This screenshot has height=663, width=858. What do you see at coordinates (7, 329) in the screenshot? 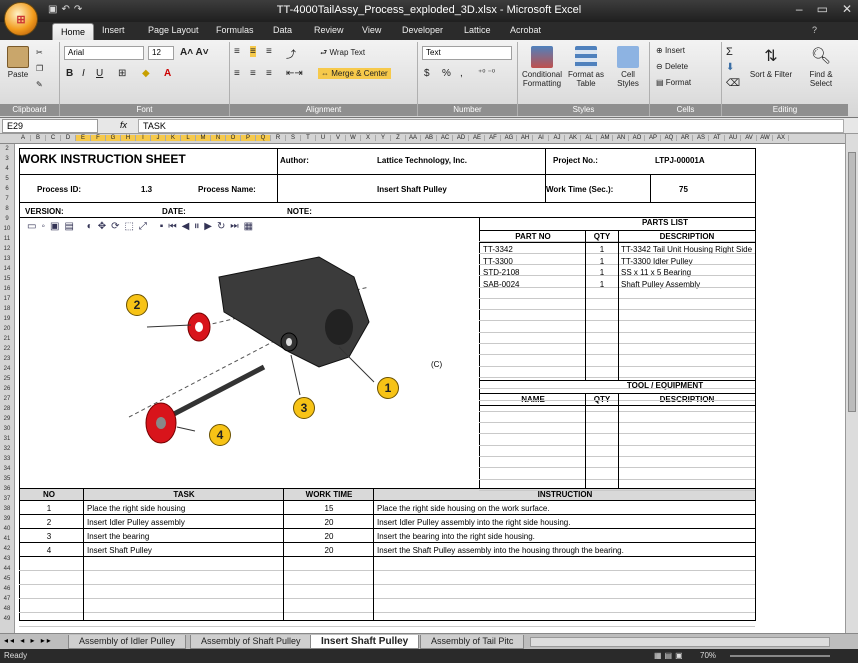
I see `row-header: 20` at bounding box center [7, 329].